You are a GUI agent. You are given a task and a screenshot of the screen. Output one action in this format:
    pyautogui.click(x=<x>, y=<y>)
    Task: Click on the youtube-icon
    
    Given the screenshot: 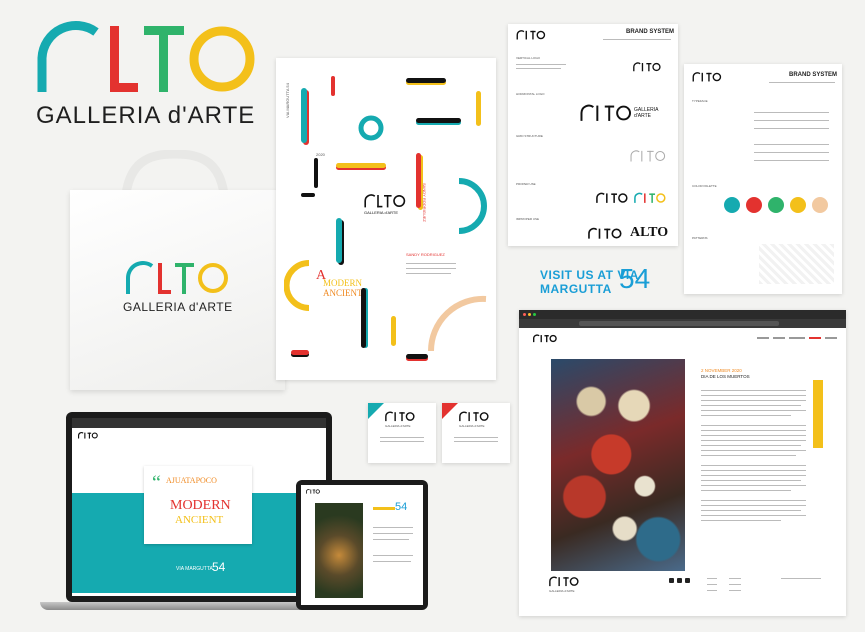 What is the action you would take?
    pyautogui.click(x=687, y=580)
    